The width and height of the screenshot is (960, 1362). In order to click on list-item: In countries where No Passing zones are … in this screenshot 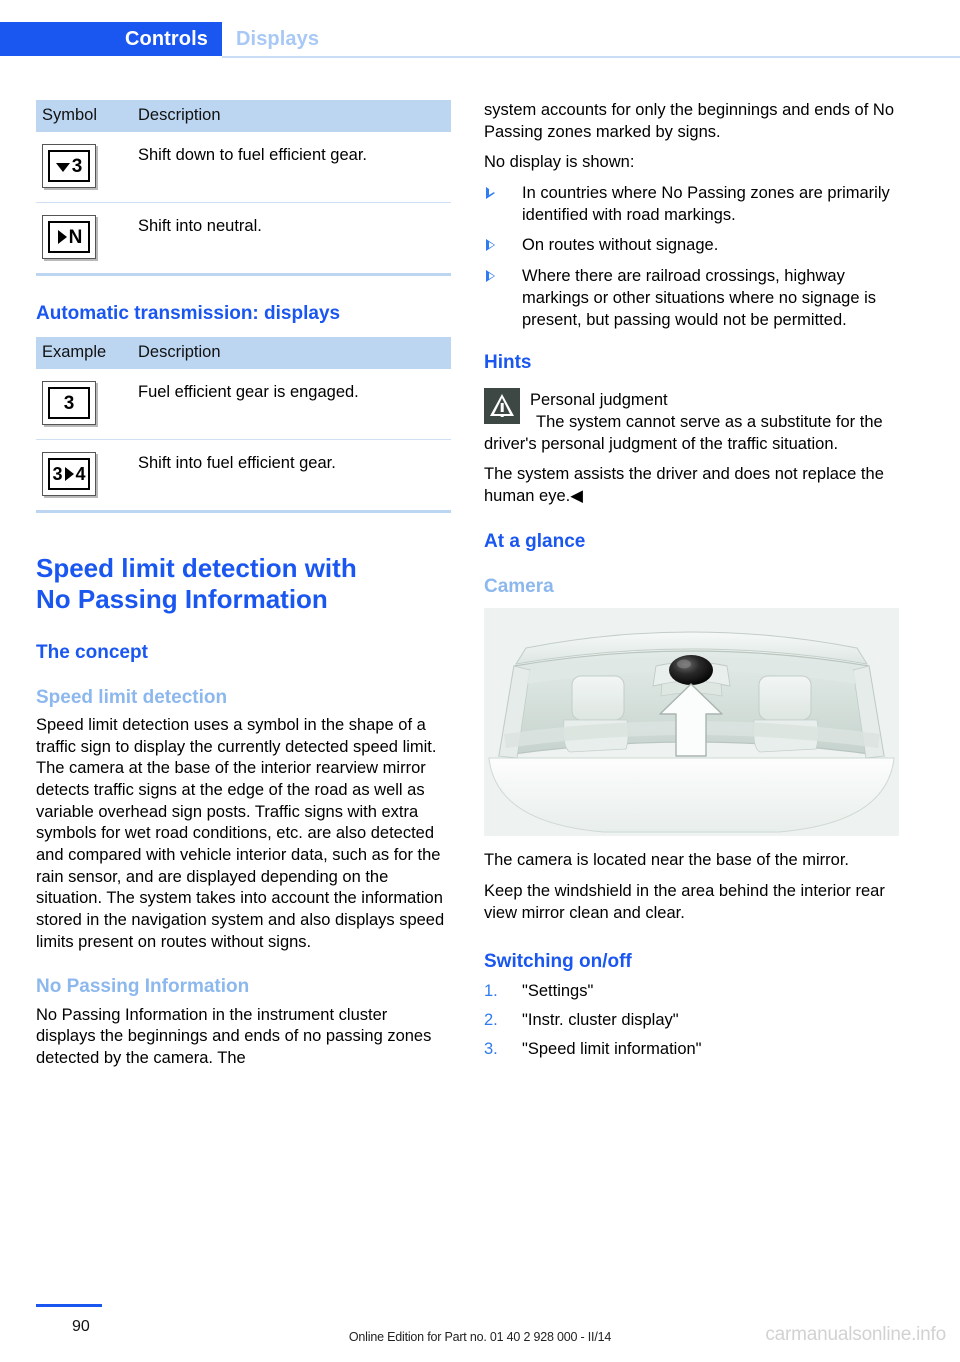, I will do `click(691, 204)`.